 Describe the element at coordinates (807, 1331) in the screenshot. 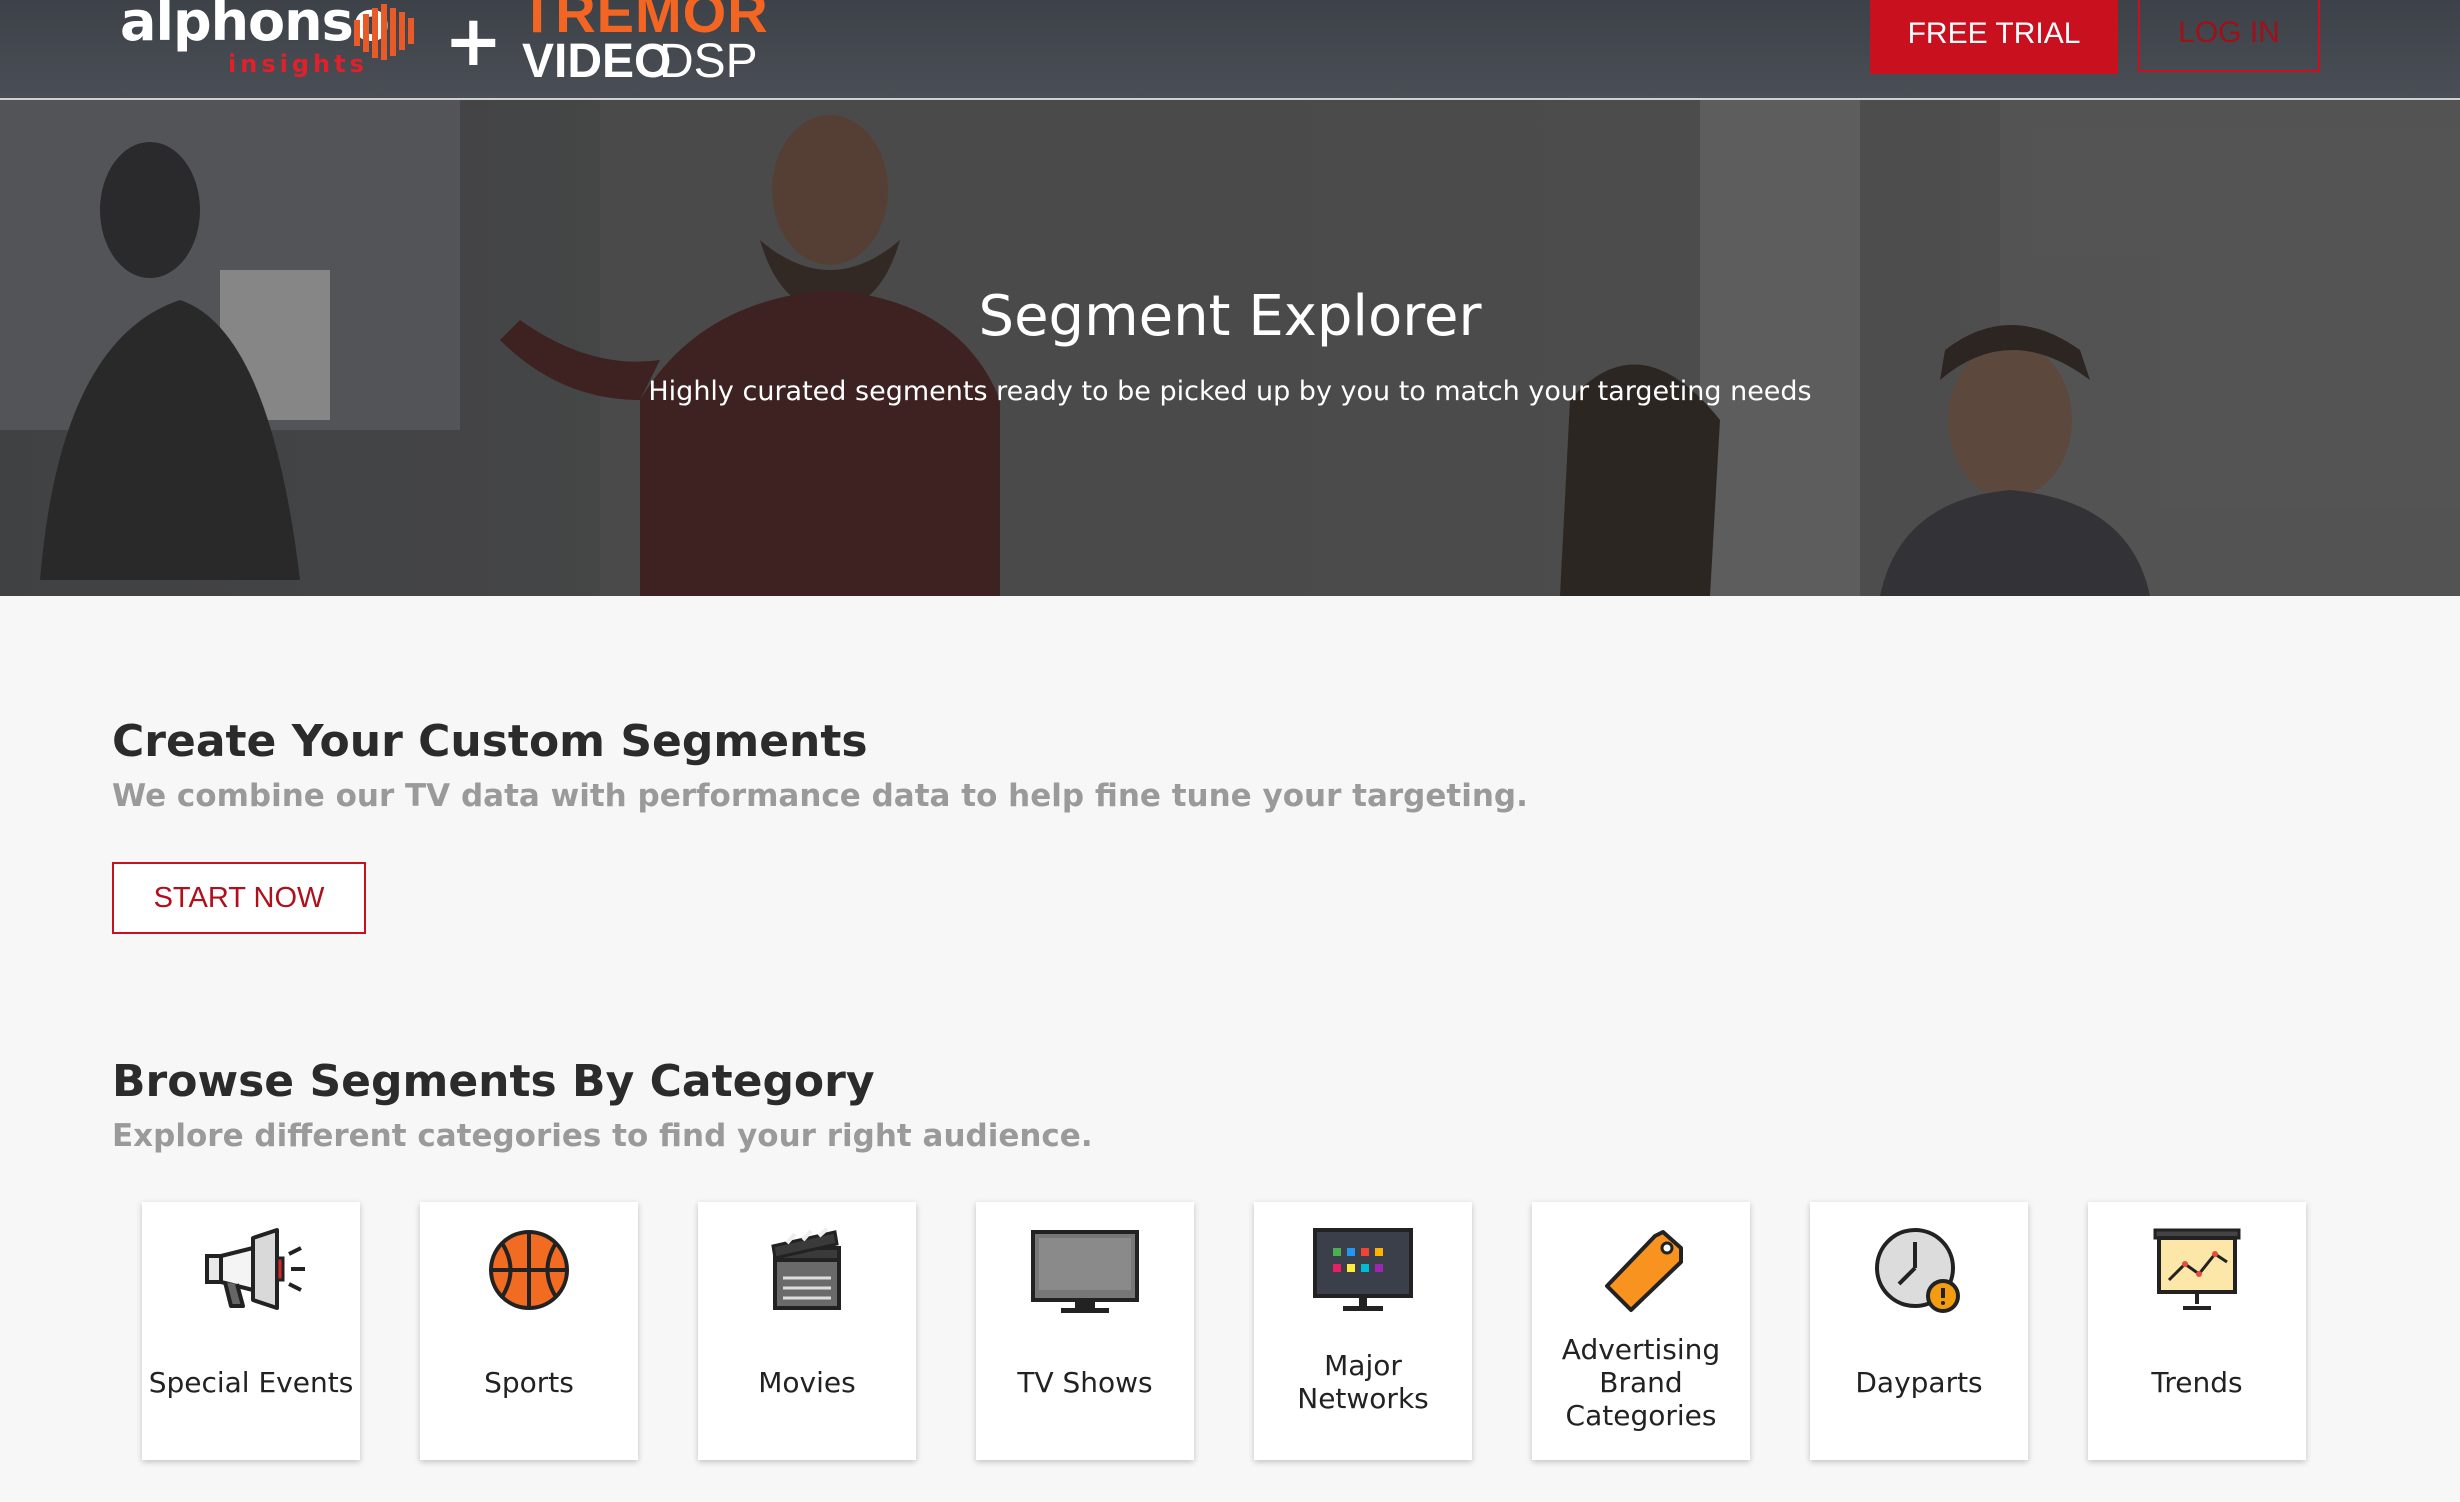

I see `category-card-movies: Movies` at that location.